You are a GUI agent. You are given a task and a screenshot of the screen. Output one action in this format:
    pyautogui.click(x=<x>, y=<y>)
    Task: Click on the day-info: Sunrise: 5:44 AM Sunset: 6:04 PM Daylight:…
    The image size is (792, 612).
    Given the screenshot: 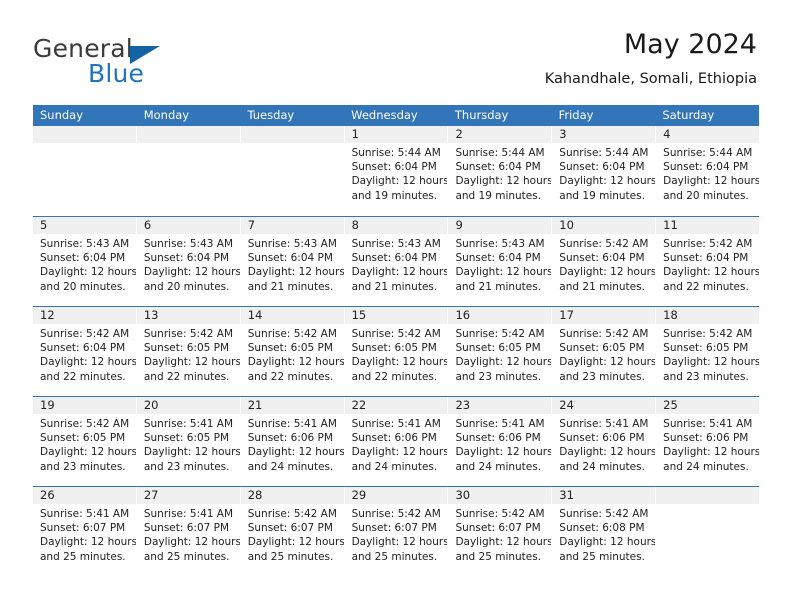 What is the action you would take?
    pyautogui.click(x=707, y=173)
    